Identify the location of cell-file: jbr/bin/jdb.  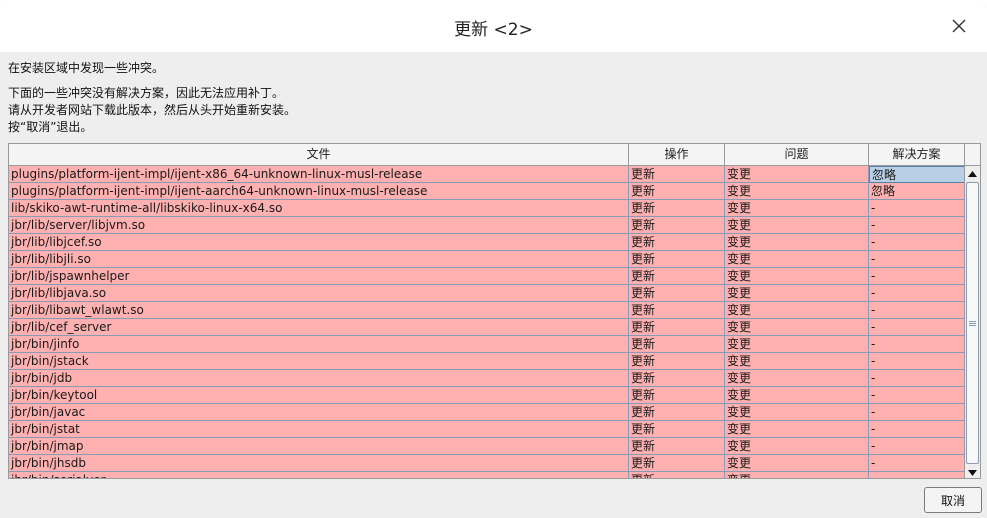
(319, 378).